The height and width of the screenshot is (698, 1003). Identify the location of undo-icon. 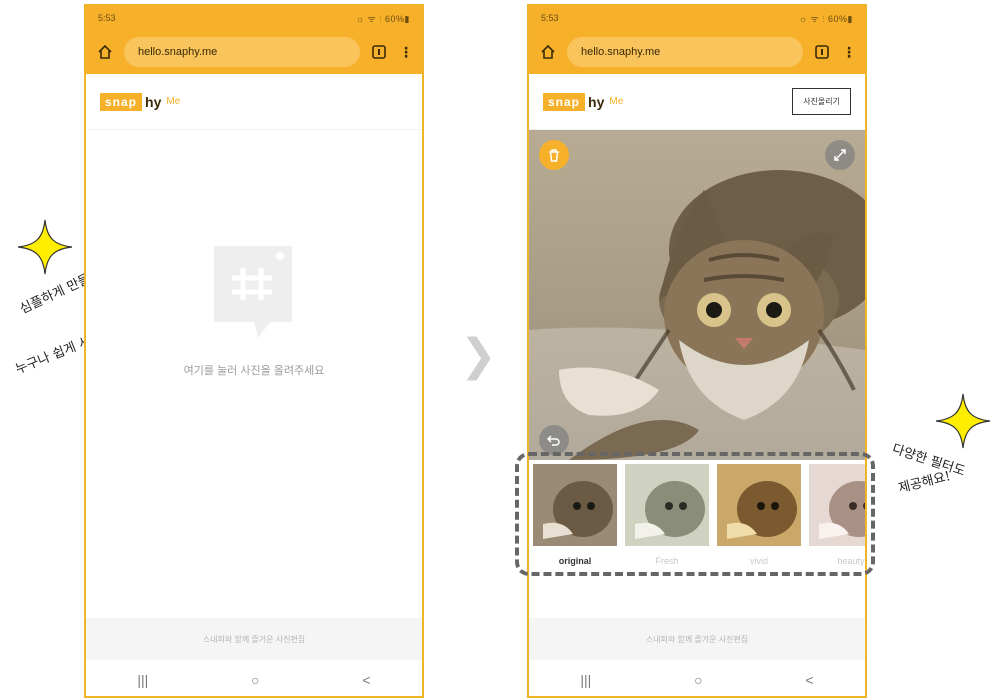
(553, 440).